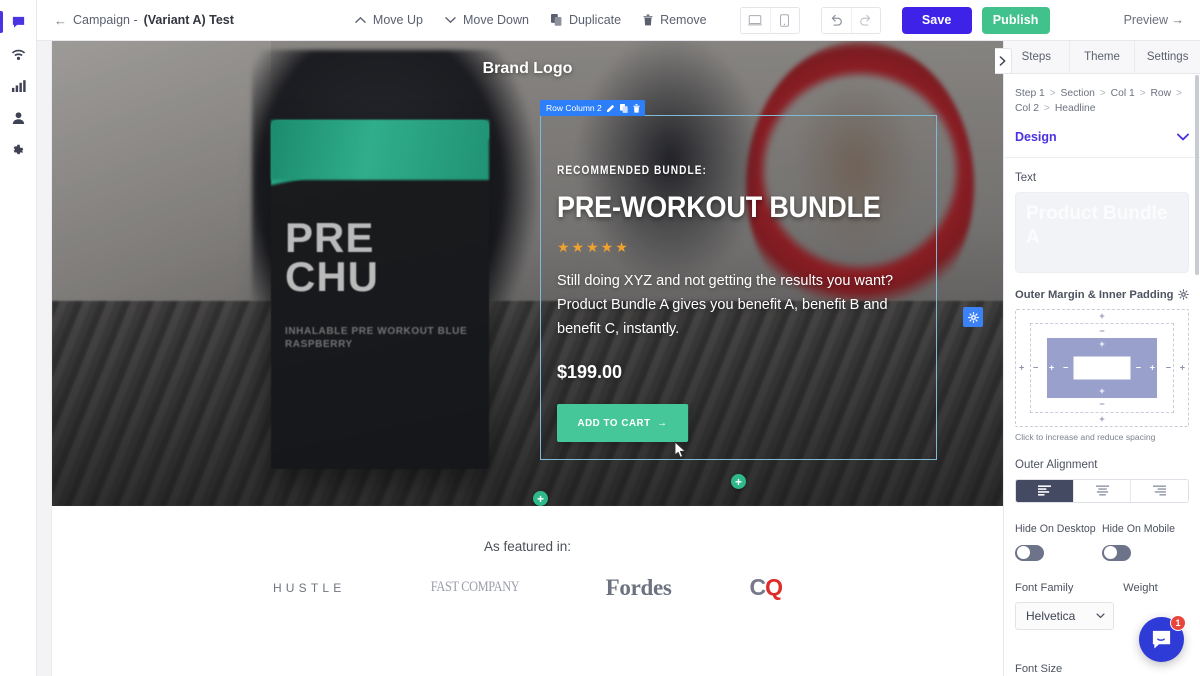 The height and width of the screenshot is (676, 1200). I want to click on logo-cq-c: C, so click(758, 587).